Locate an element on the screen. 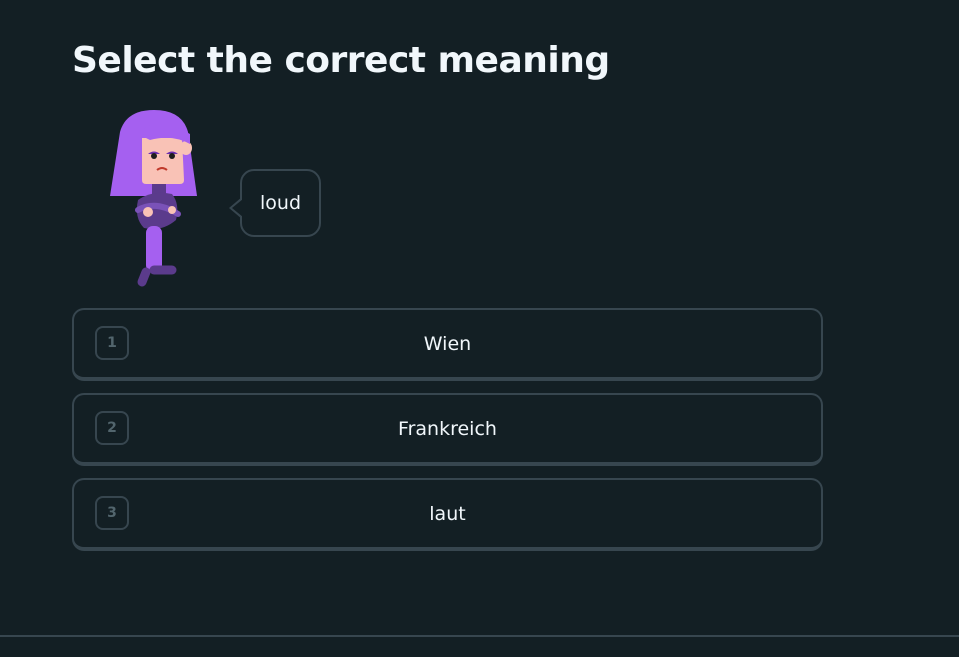 This screenshot has width=959, height=657. option-button-2: 2 Frankreich is located at coordinates (447, 429).